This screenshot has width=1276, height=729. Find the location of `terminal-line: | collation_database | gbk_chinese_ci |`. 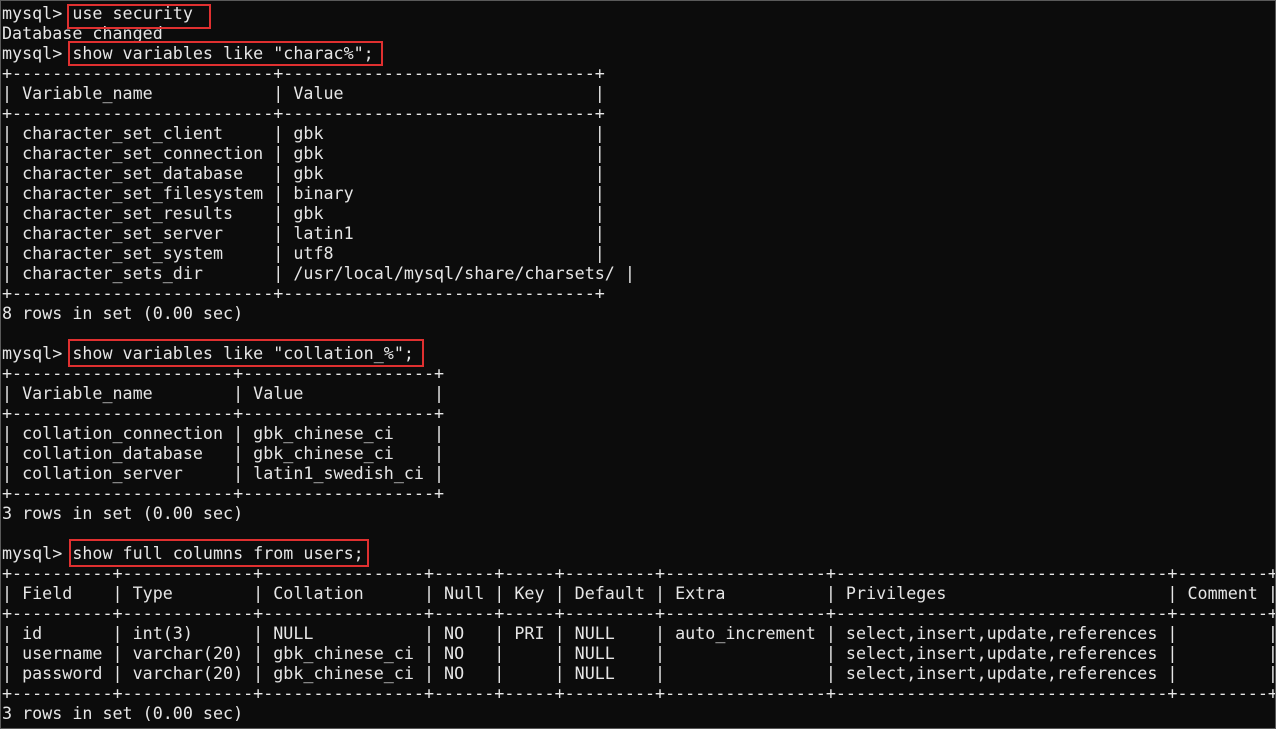

terminal-line: | collation_database | gbk_chinese_ci | is located at coordinates (223, 453).